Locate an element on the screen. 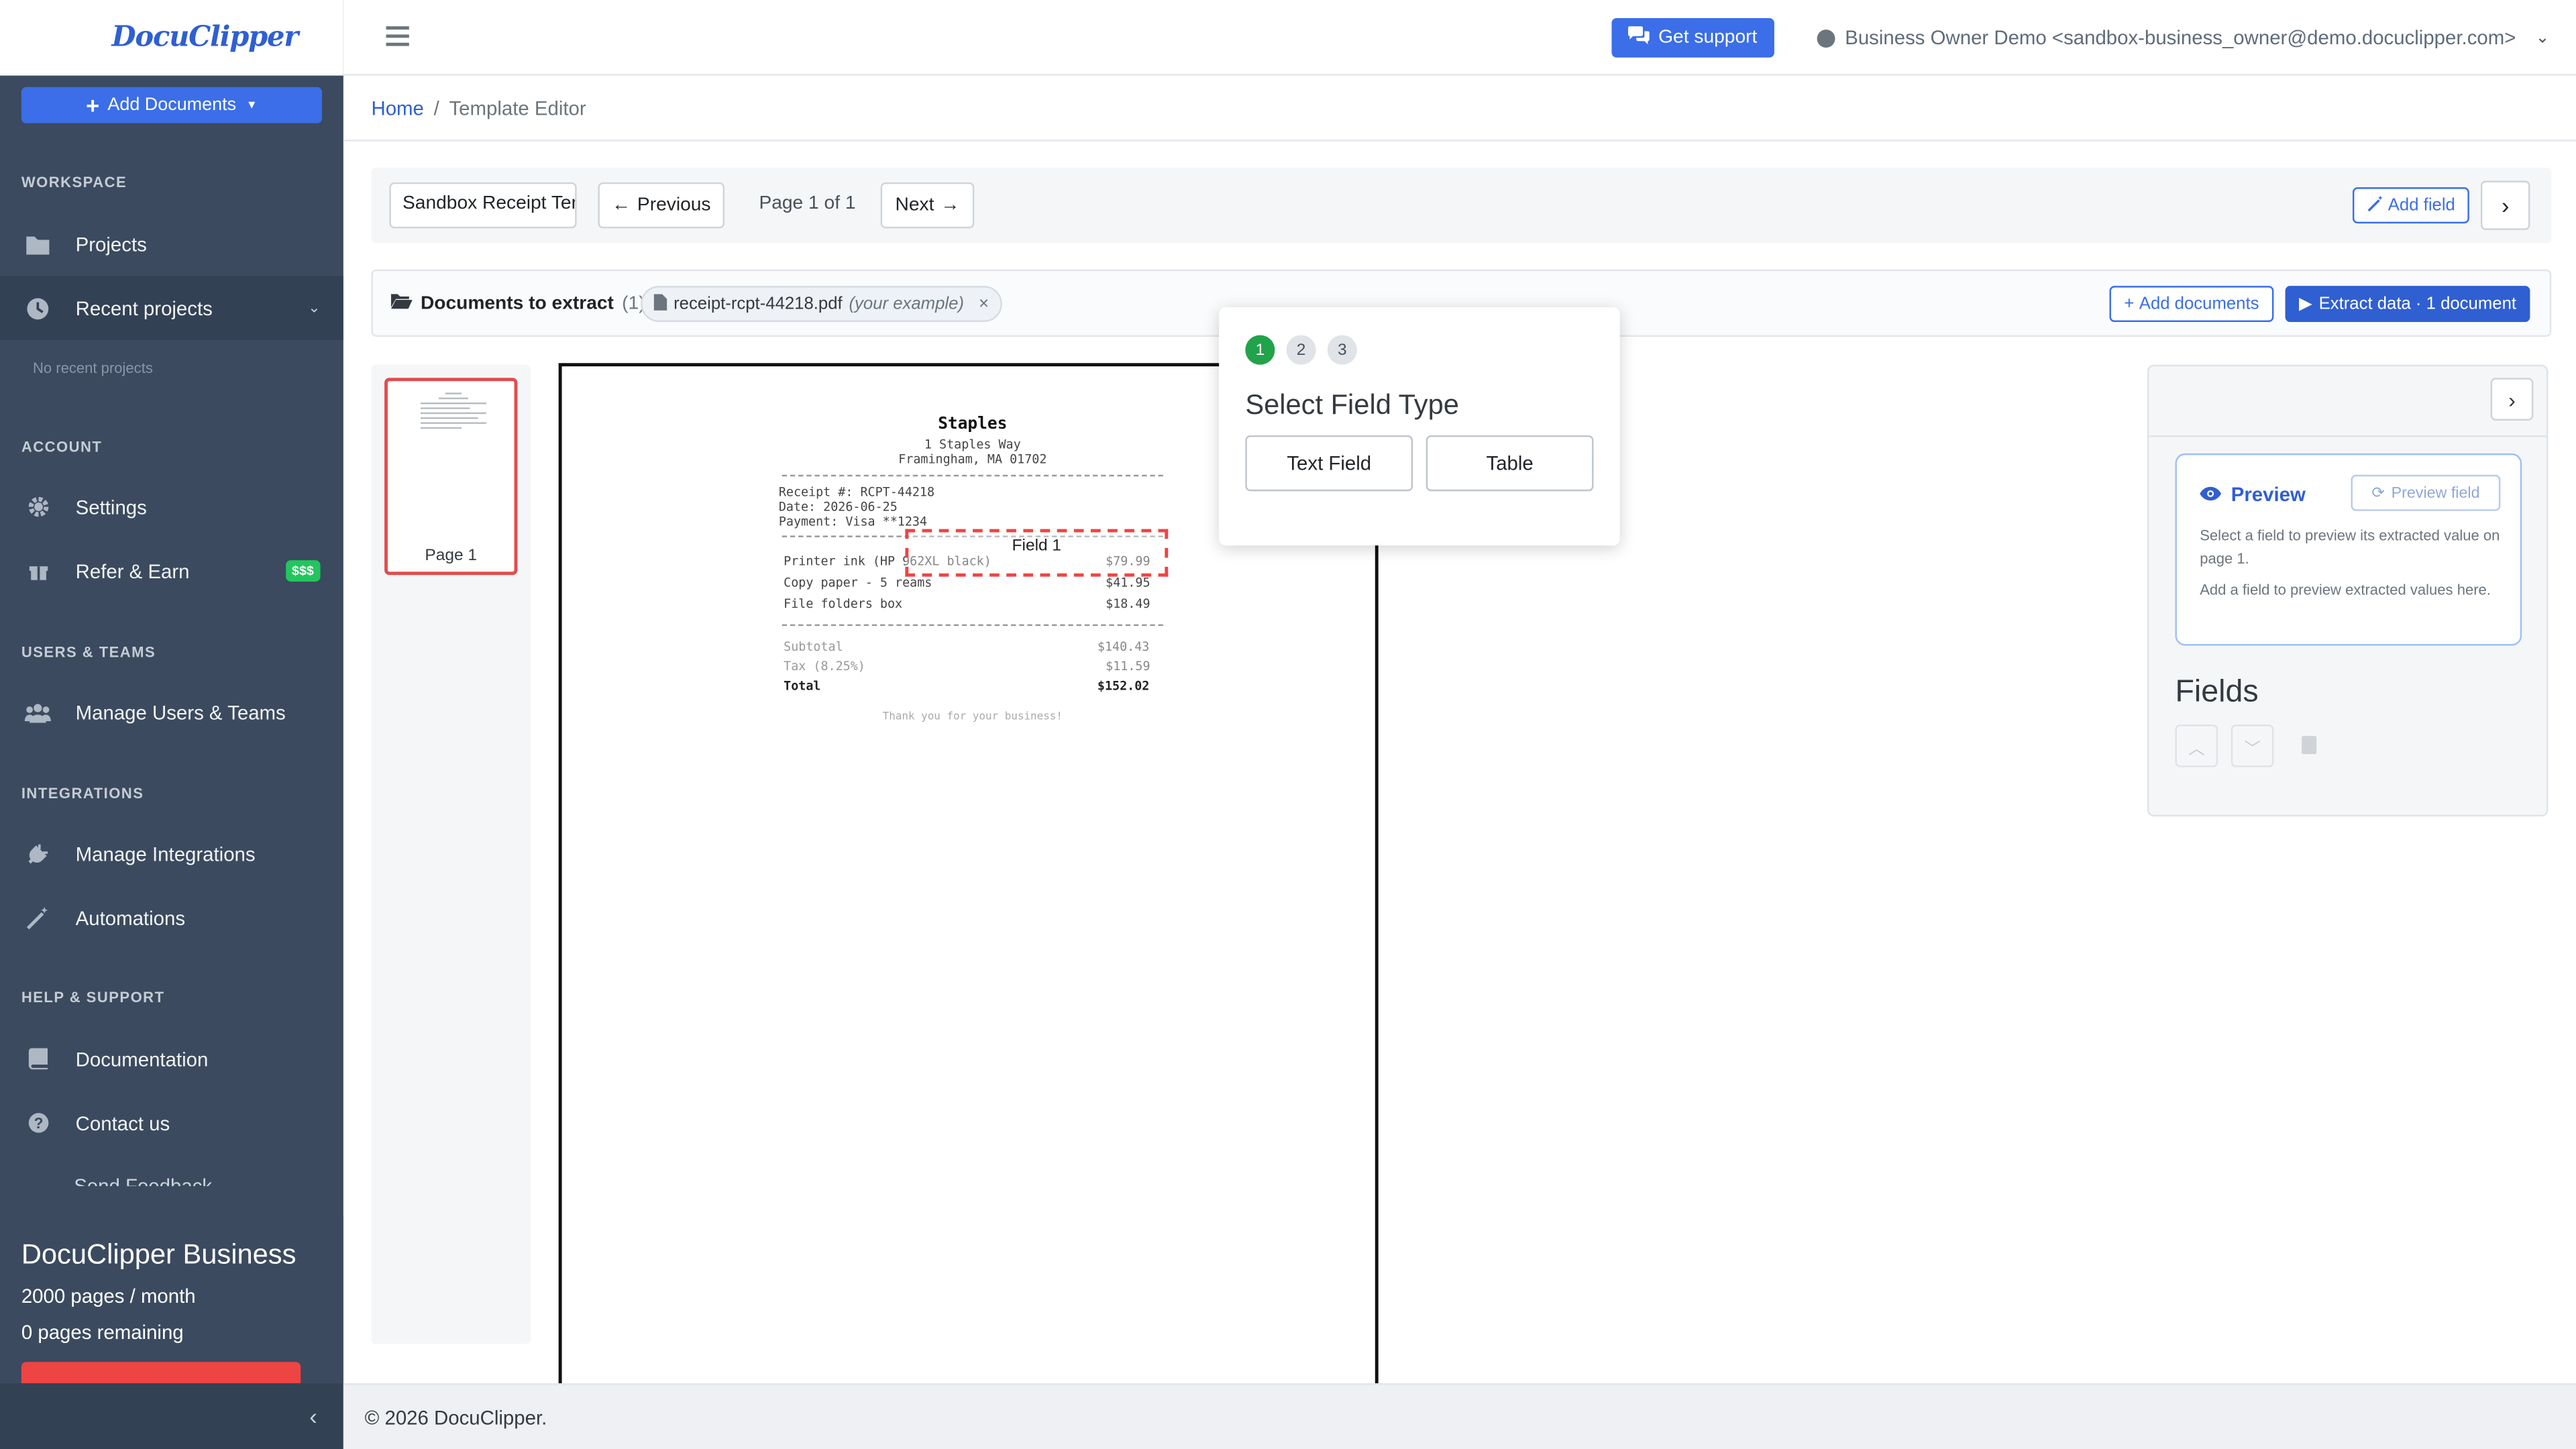  preview-field-label: Preview field is located at coordinates (2435, 493).